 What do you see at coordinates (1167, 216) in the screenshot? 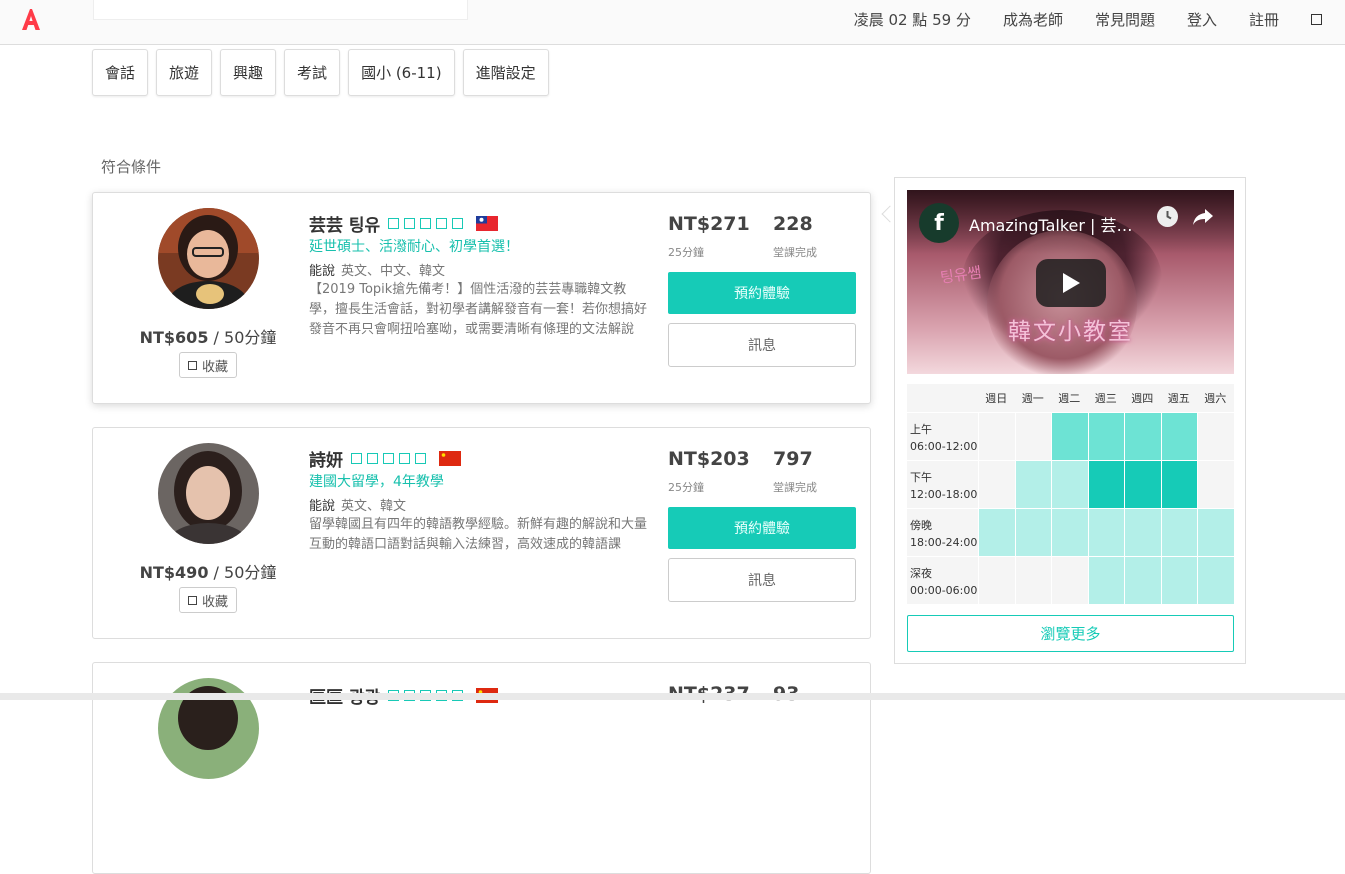
I see `watch-later-icon` at bounding box center [1167, 216].